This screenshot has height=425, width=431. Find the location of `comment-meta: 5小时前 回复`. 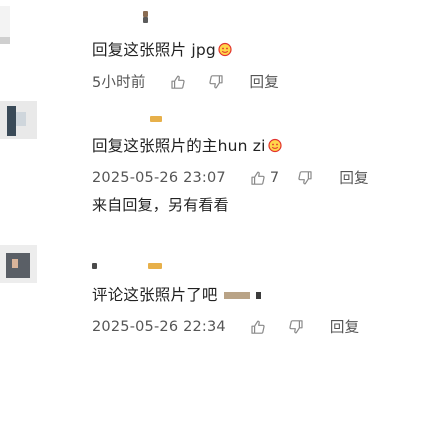

comment-meta: 5小时前 回复 is located at coordinates (185, 81).